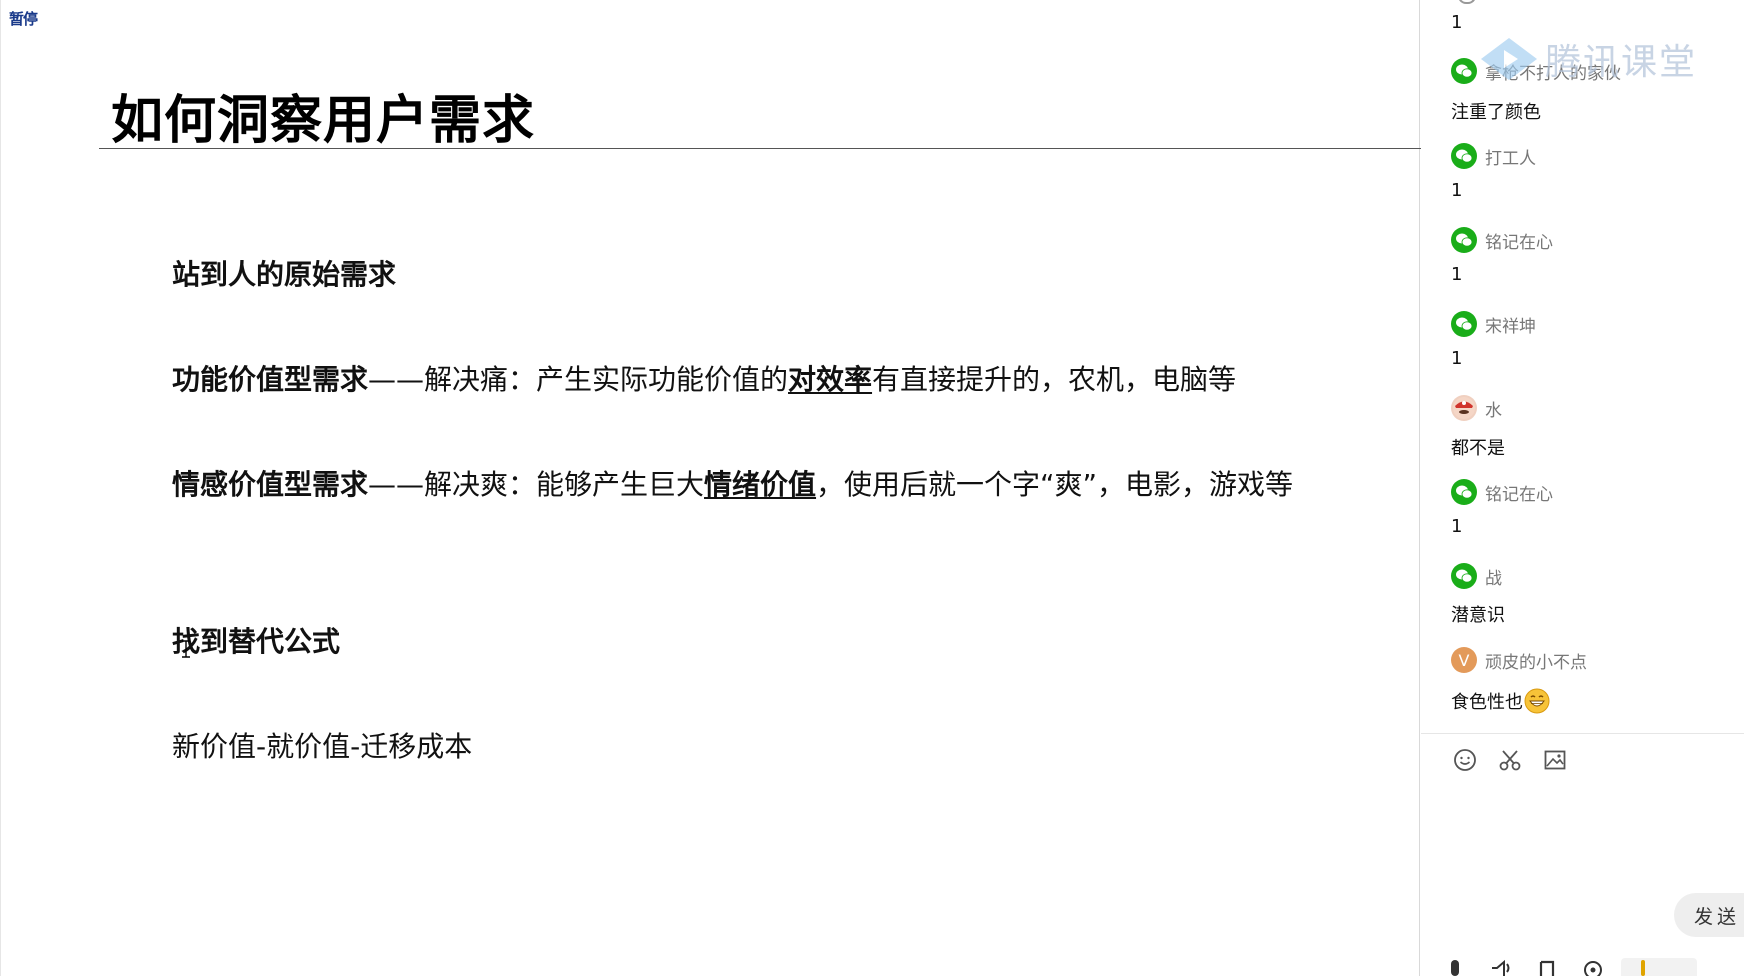 The width and height of the screenshot is (1744, 976). What do you see at coordinates (1582, 733) in the screenshot?
I see `chat-input-divider` at bounding box center [1582, 733].